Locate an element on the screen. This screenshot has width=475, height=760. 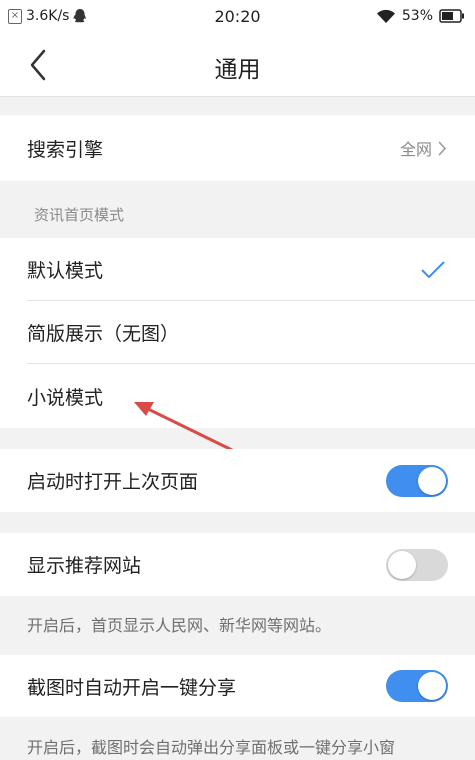
option-label: 默认模式 is located at coordinates (65, 271).